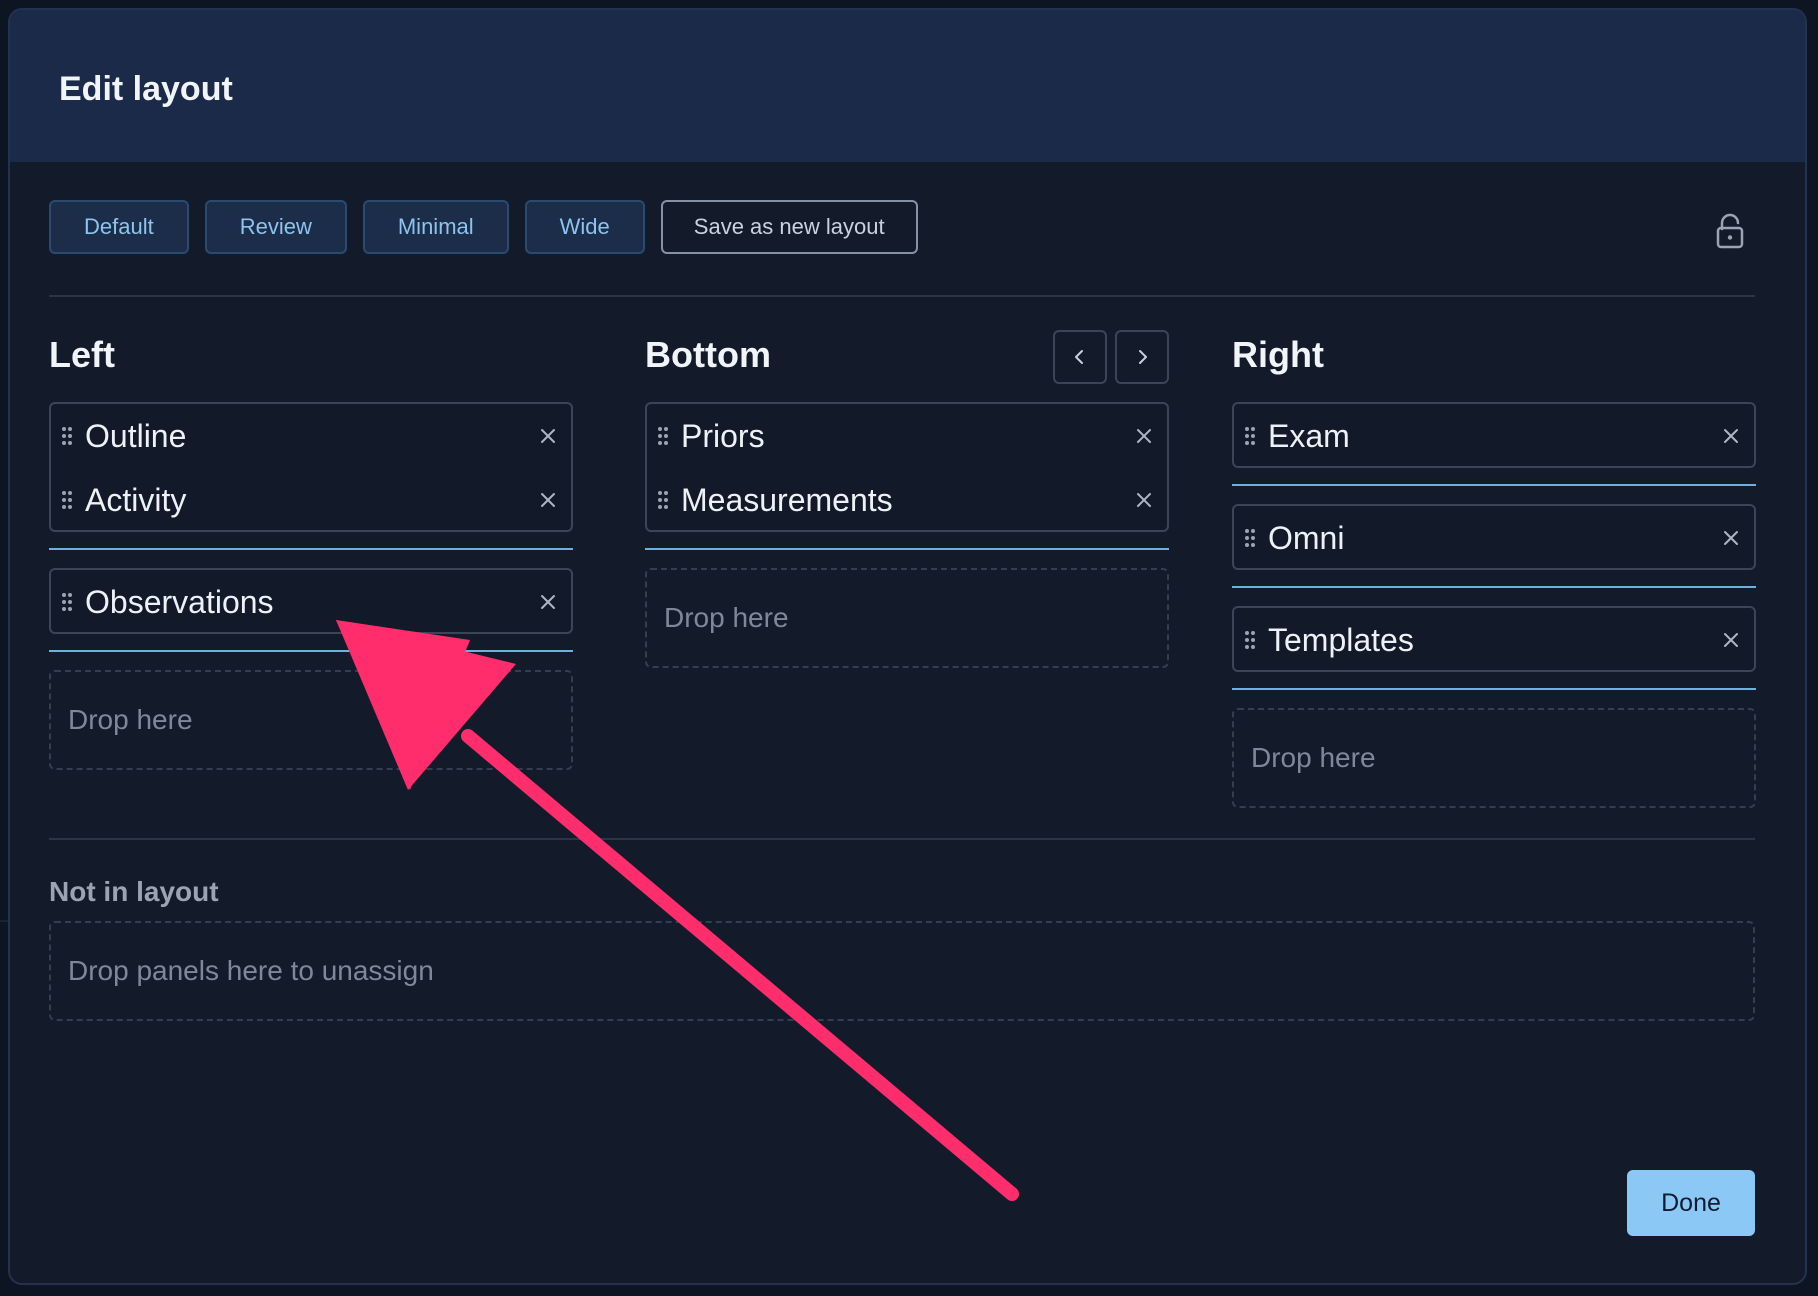 This screenshot has height=1296, width=1818. What do you see at coordinates (136, 435) in the screenshot?
I see `panel-label: Outline` at bounding box center [136, 435].